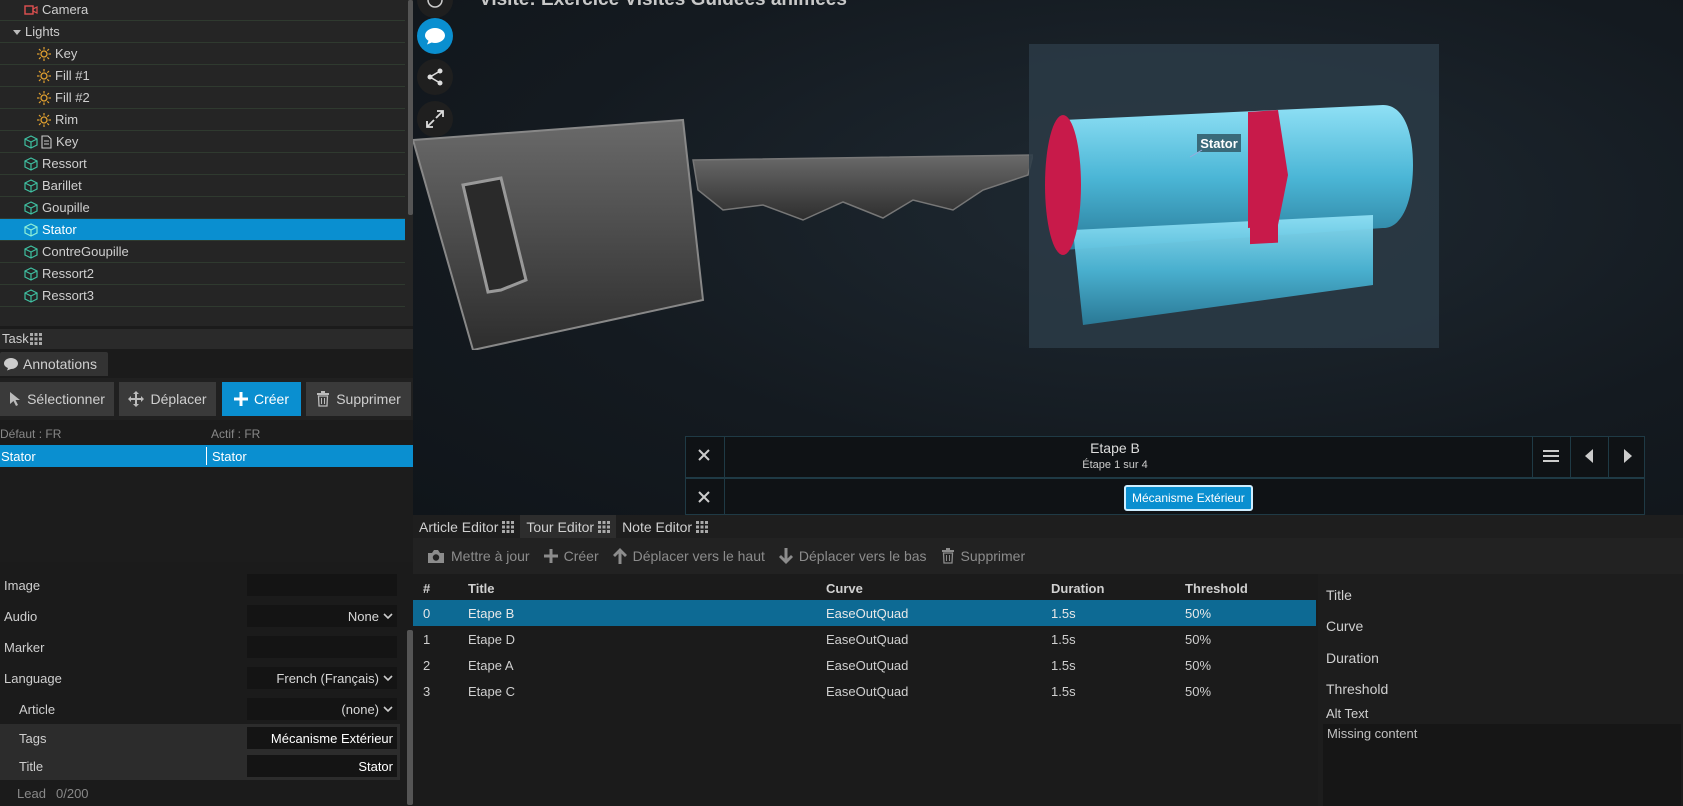  I want to click on document-icon, so click(46, 141).